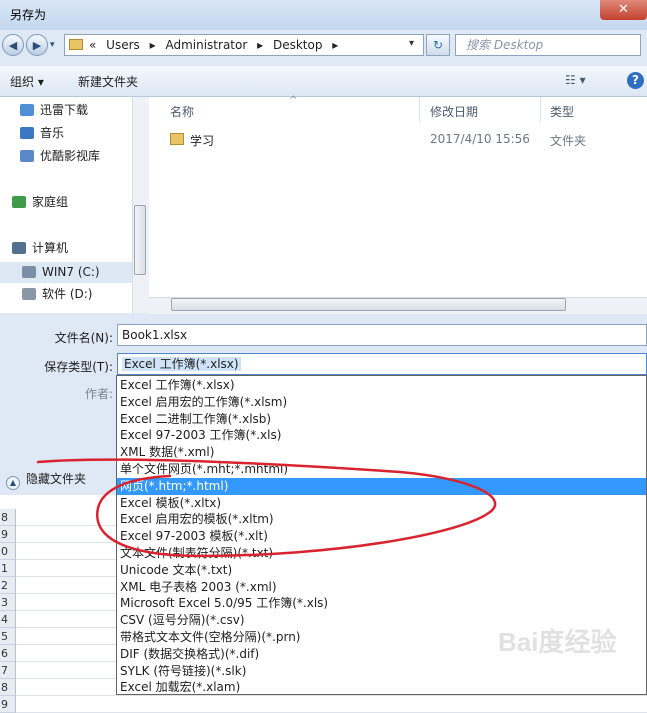 The height and width of the screenshot is (713, 647). I want to click on filetype-option: XML 电子表格 2003 (*.xml), so click(381, 587).